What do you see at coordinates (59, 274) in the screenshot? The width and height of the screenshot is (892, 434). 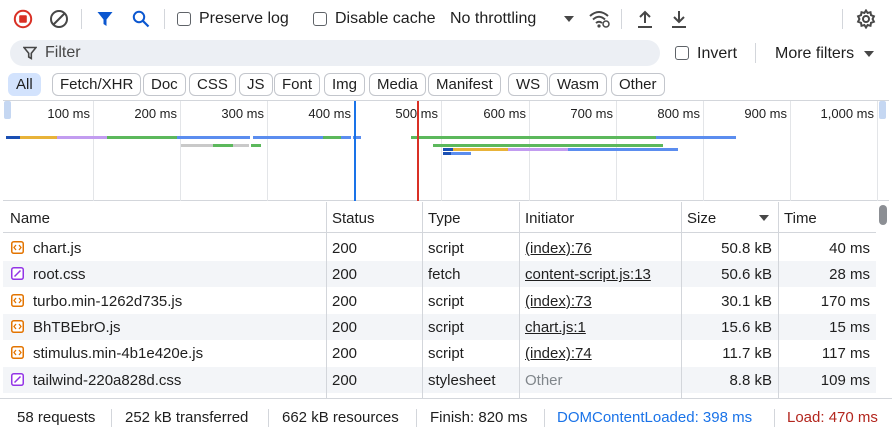 I see `request-name: root.css` at bounding box center [59, 274].